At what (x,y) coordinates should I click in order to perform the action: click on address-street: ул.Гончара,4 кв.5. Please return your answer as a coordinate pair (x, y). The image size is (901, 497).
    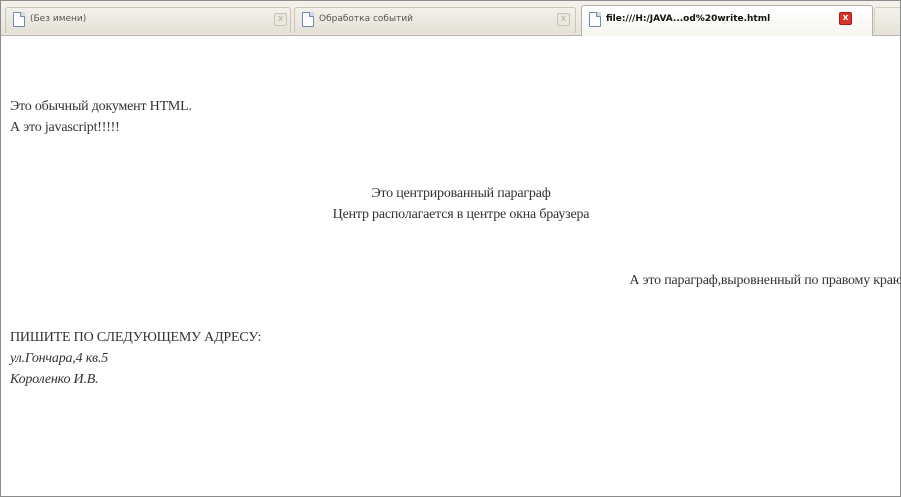
    Looking at the image, I should click on (59, 358).